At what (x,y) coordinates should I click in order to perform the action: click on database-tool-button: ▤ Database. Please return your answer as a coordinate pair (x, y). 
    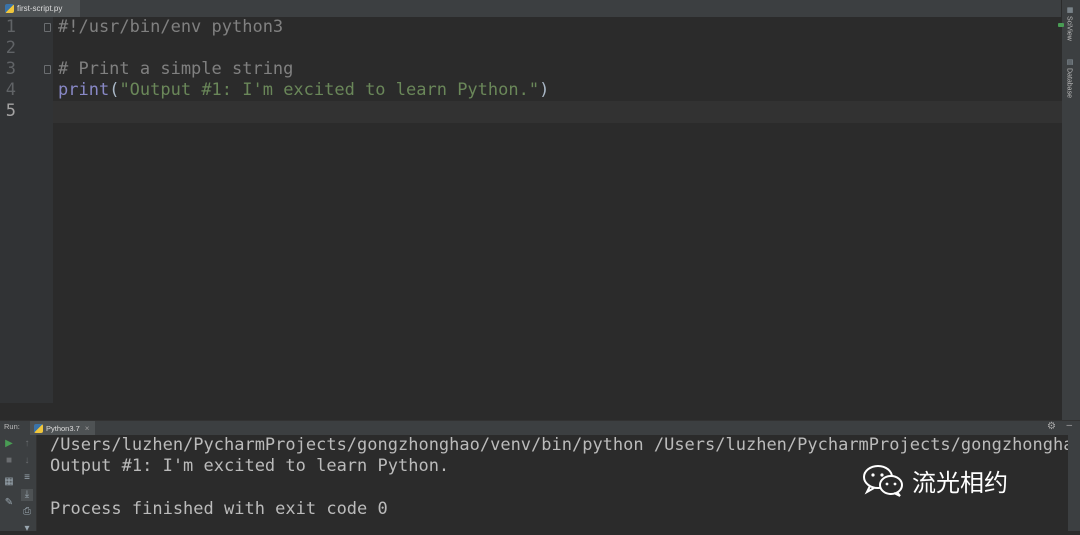
    Looking at the image, I should click on (1069, 78).